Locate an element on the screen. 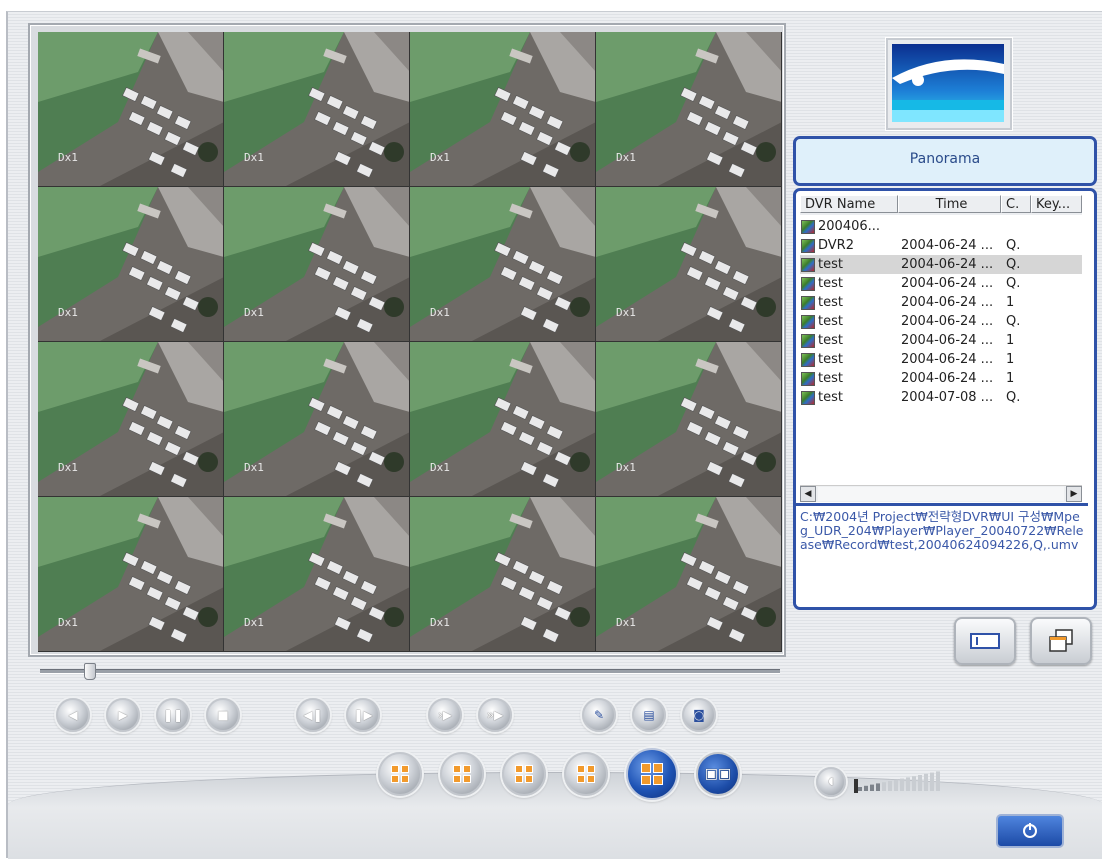 This screenshot has width=1102, height=859. mute-button: ◖ is located at coordinates (831, 782).